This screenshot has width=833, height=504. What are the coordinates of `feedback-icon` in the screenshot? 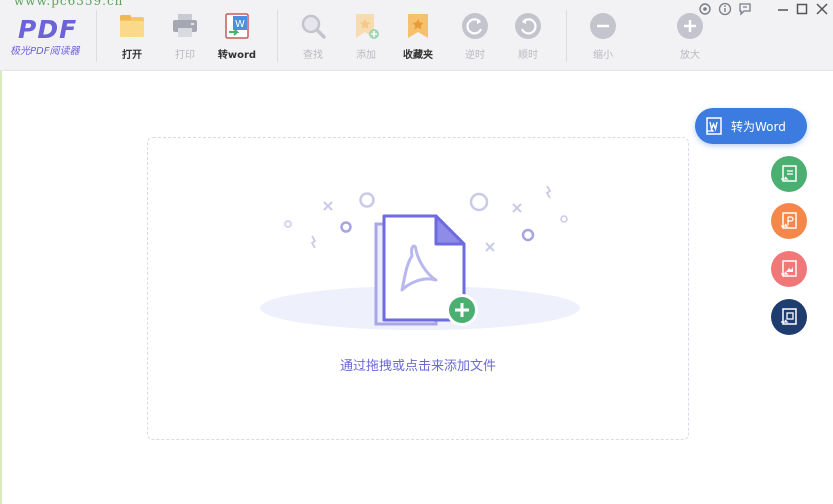 It's located at (745, 9).